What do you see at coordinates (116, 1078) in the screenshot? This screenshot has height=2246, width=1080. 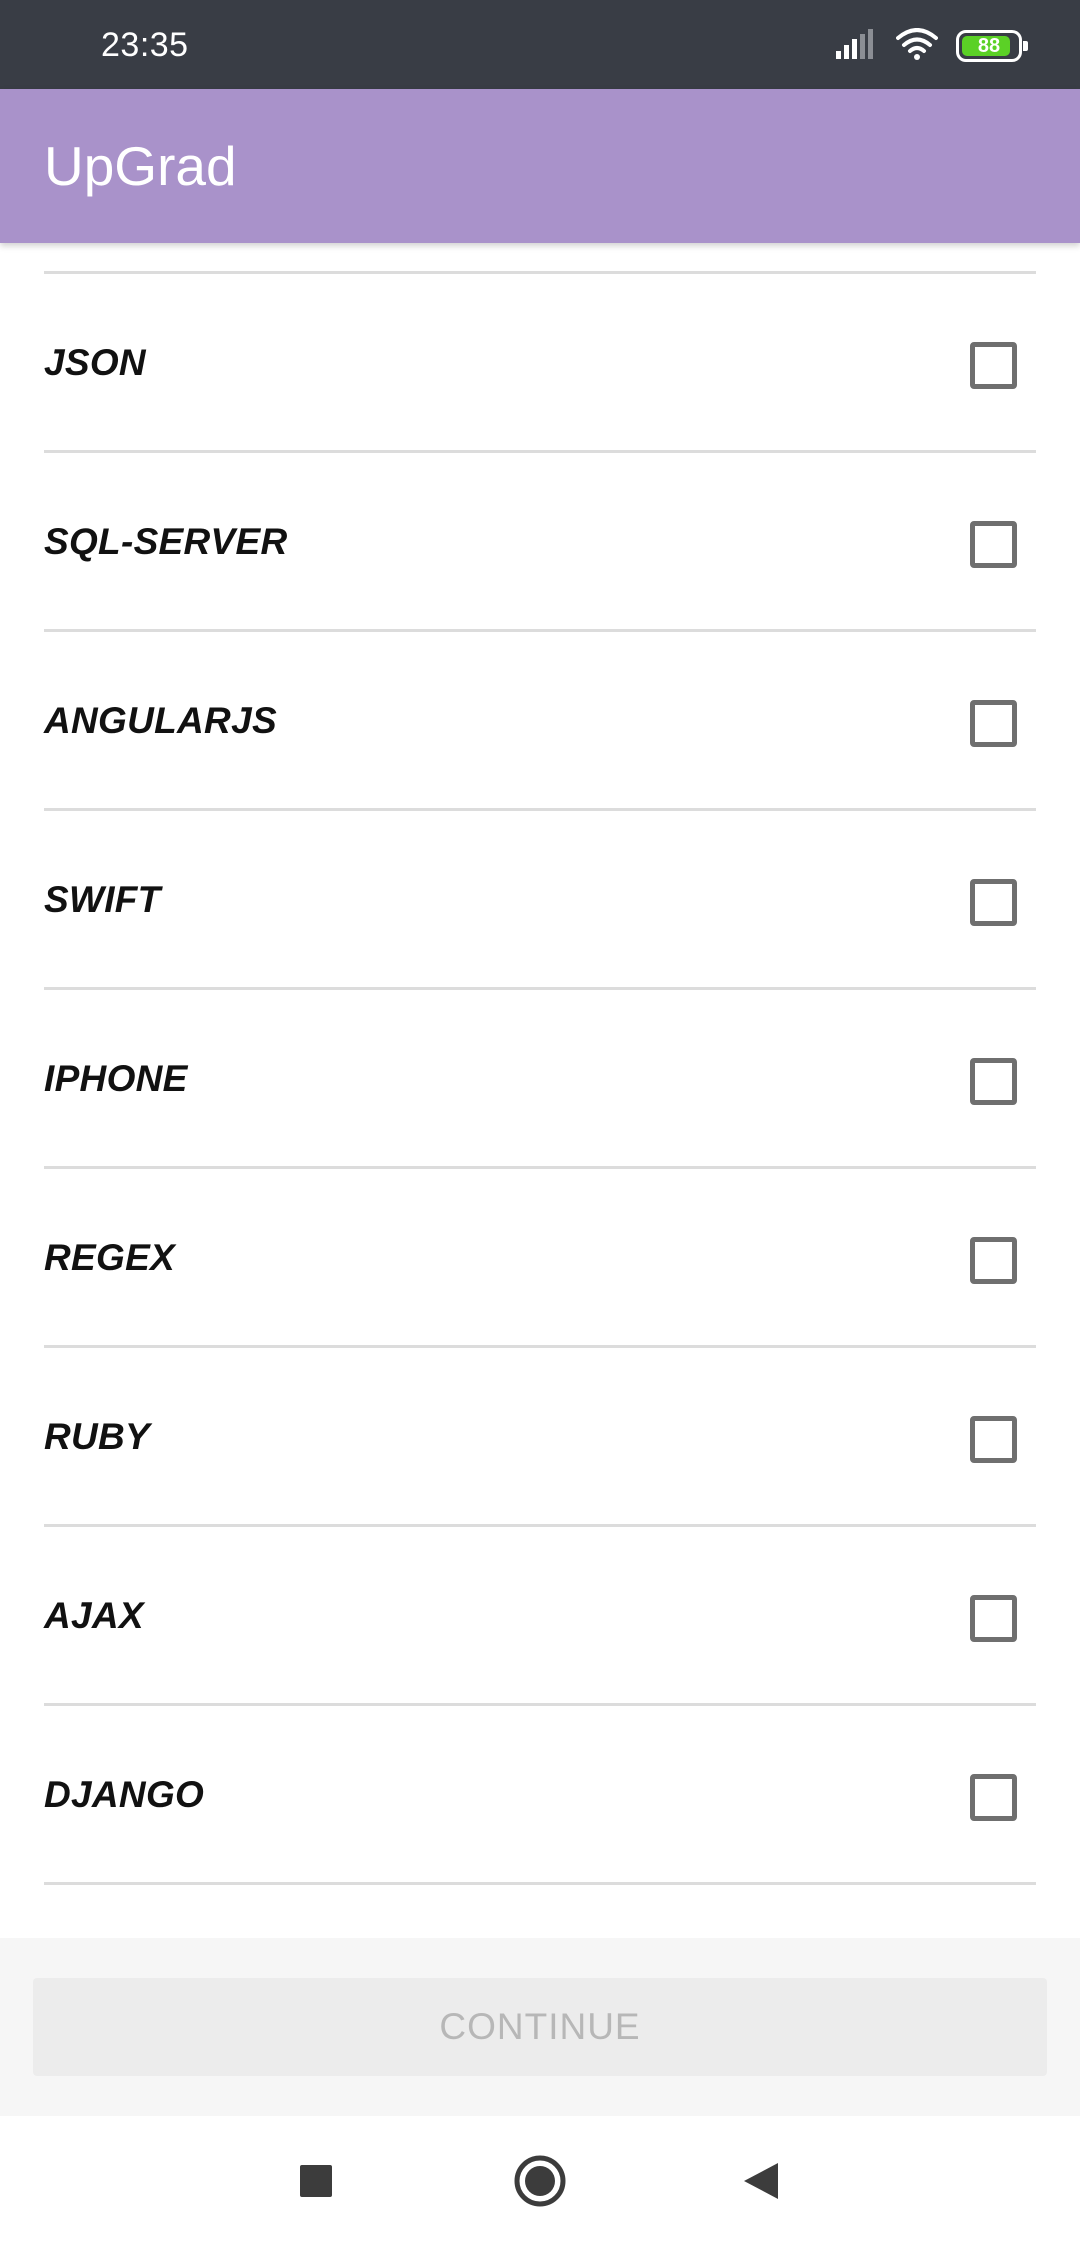 I see `list-item-label: IPHONE` at bounding box center [116, 1078].